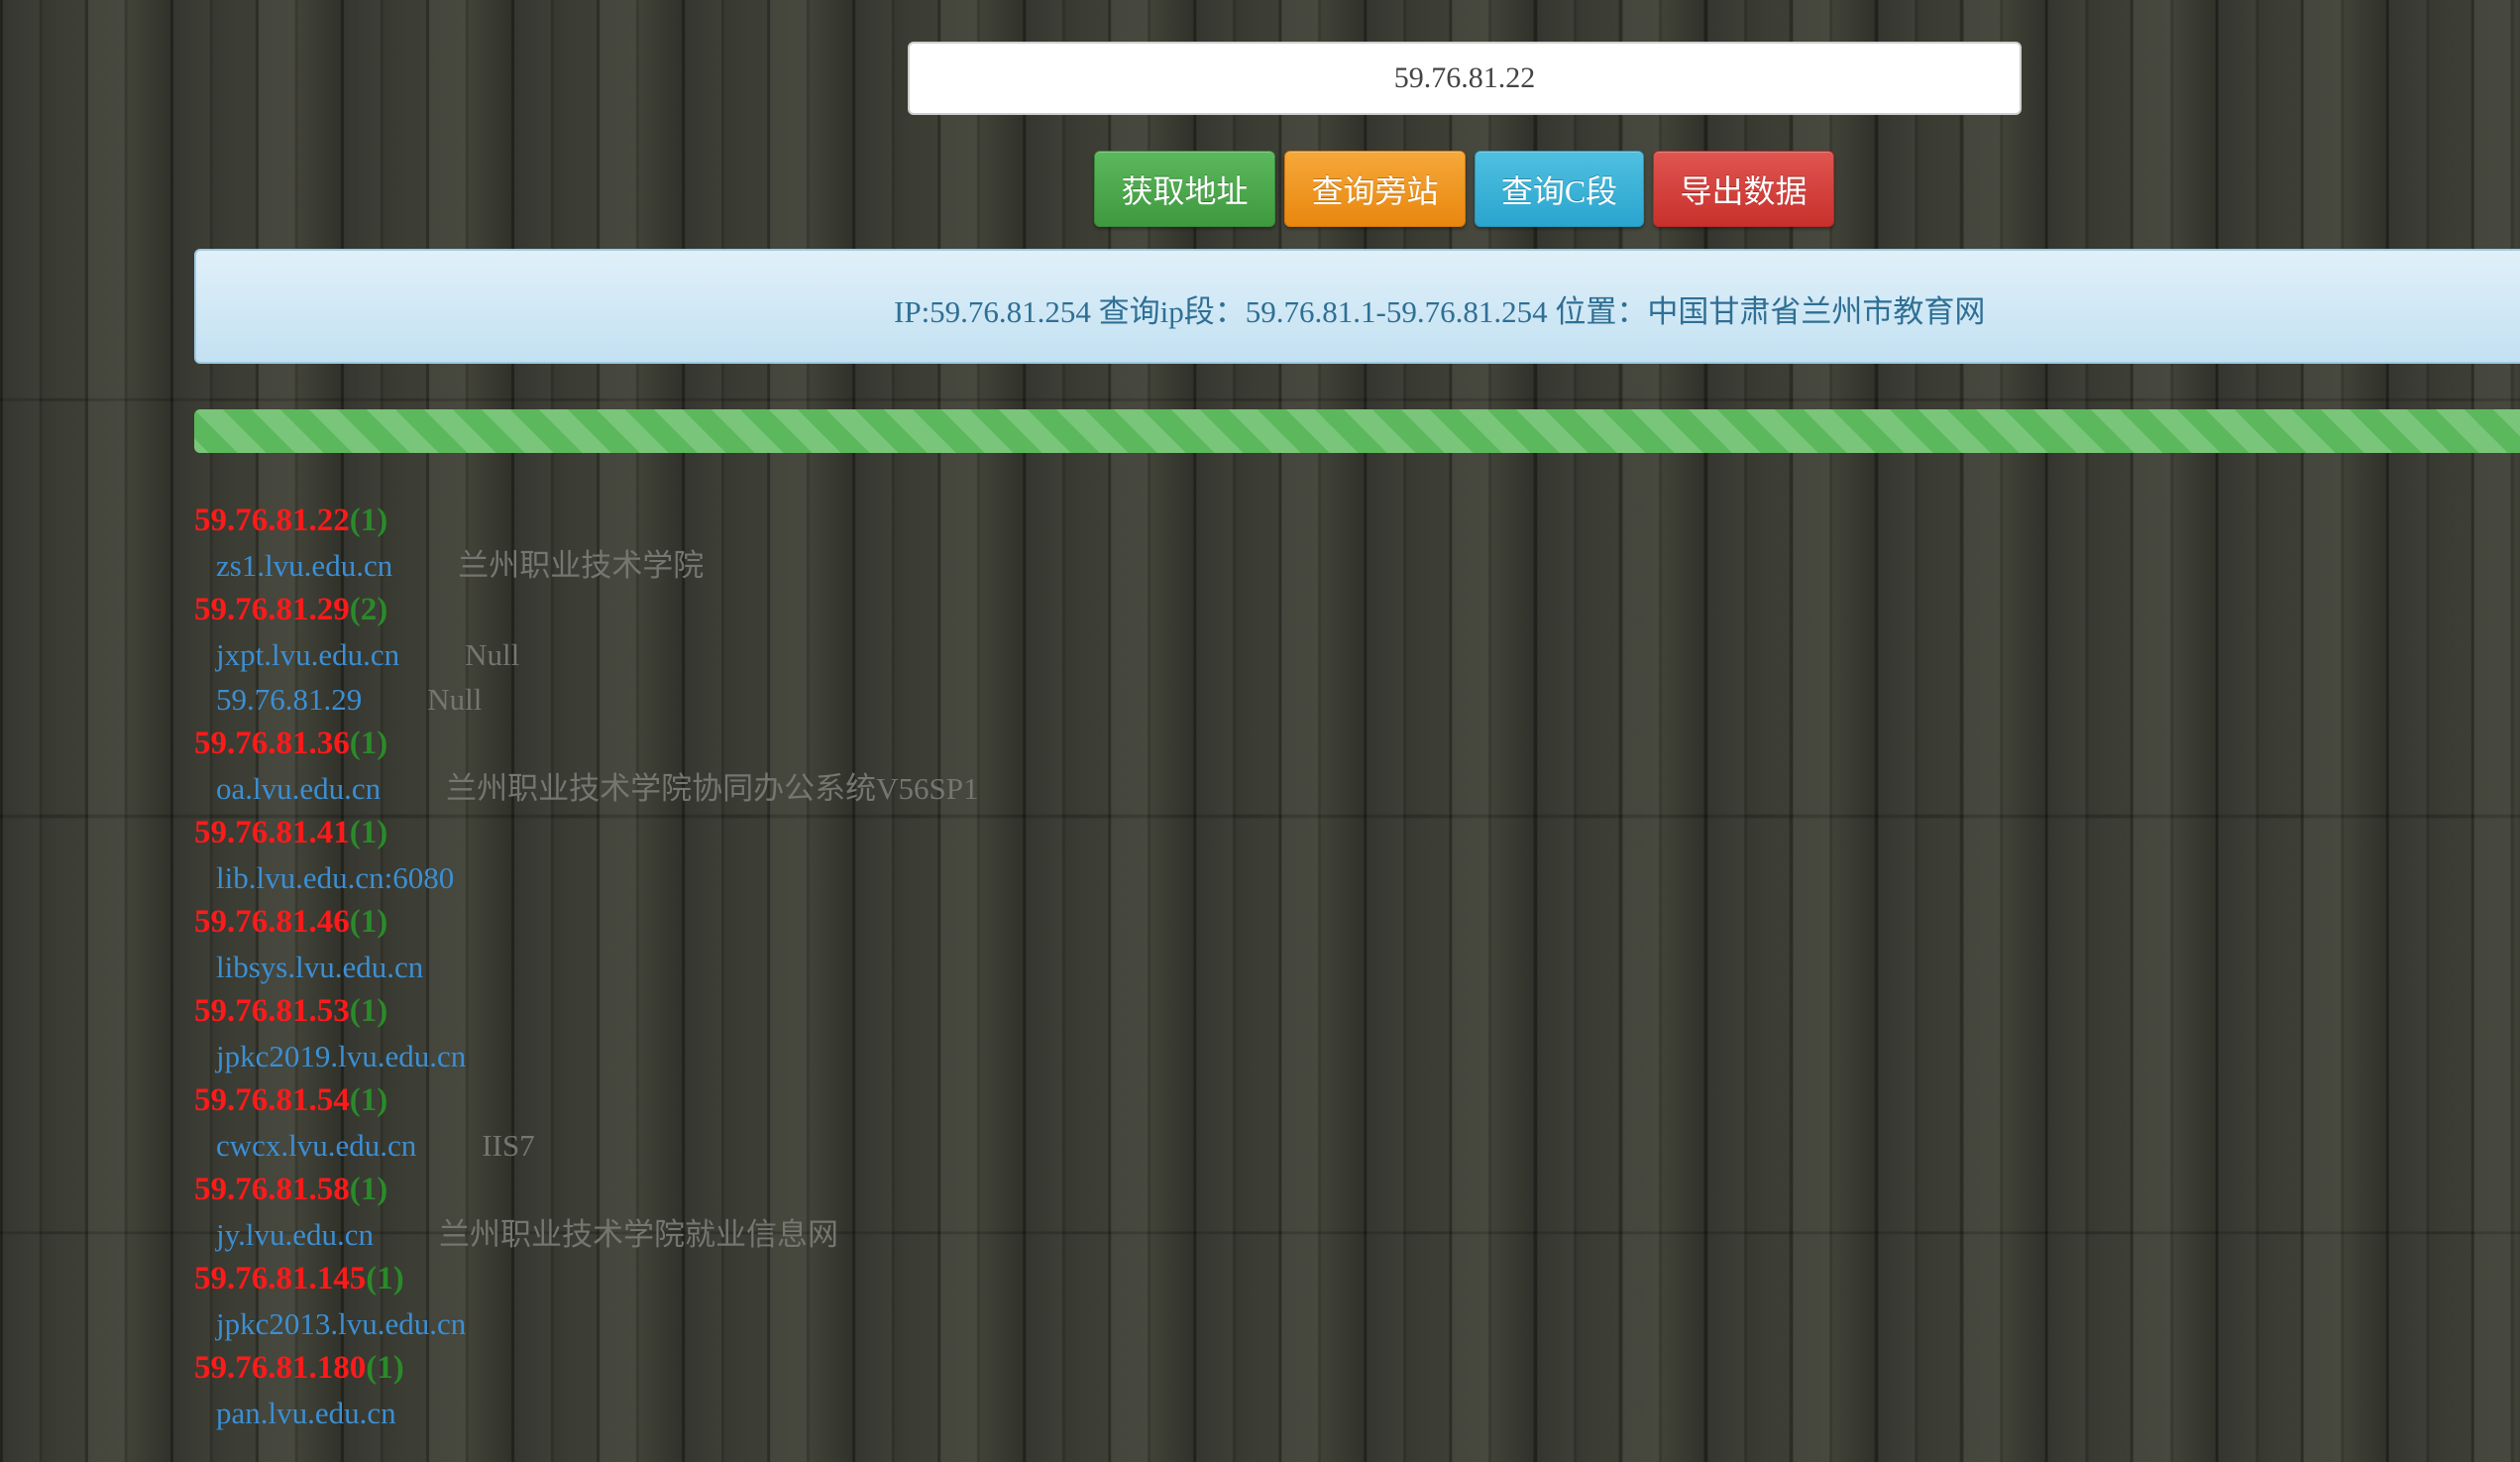  What do you see at coordinates (341, 1056) in the screenshot?
I see `site-domain-link: jpkc2019.lvu.edu.cn` at bounding box center [341, 1056].